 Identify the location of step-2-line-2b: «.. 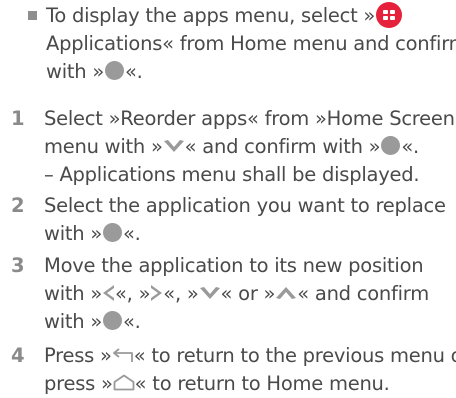
(132, 233).